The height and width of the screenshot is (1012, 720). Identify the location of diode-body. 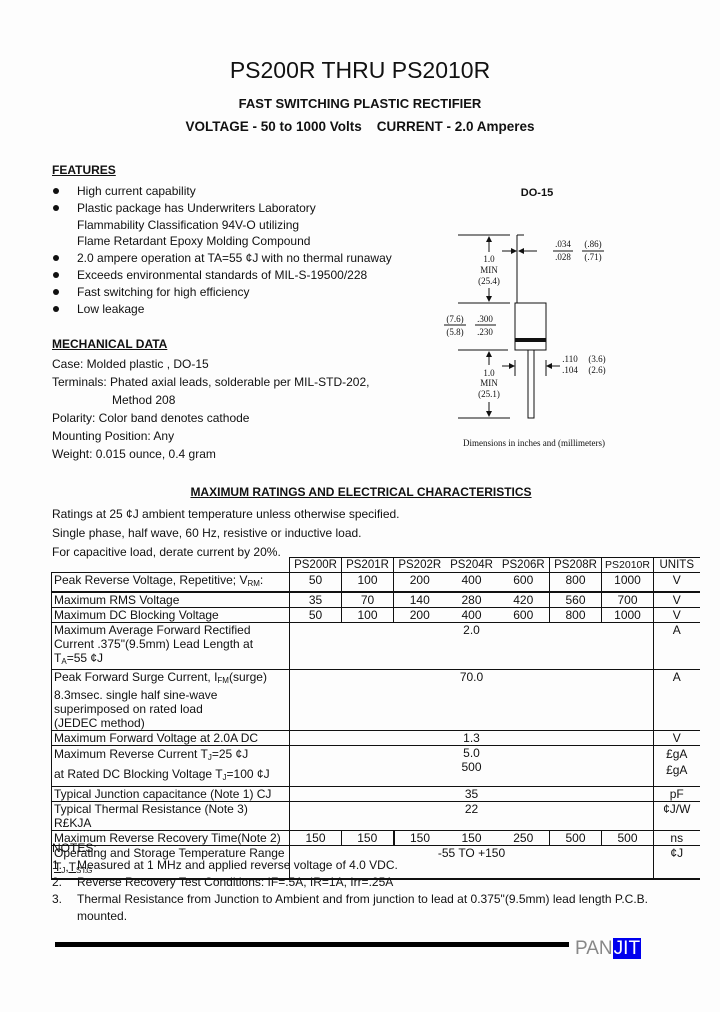
(530, 326).